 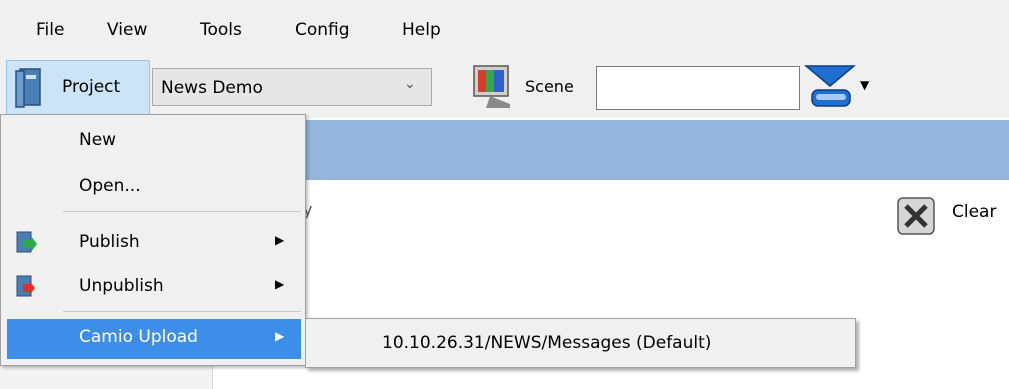 I want to click on chevron-down-icon: ⌄, so click(x=410, y=84).